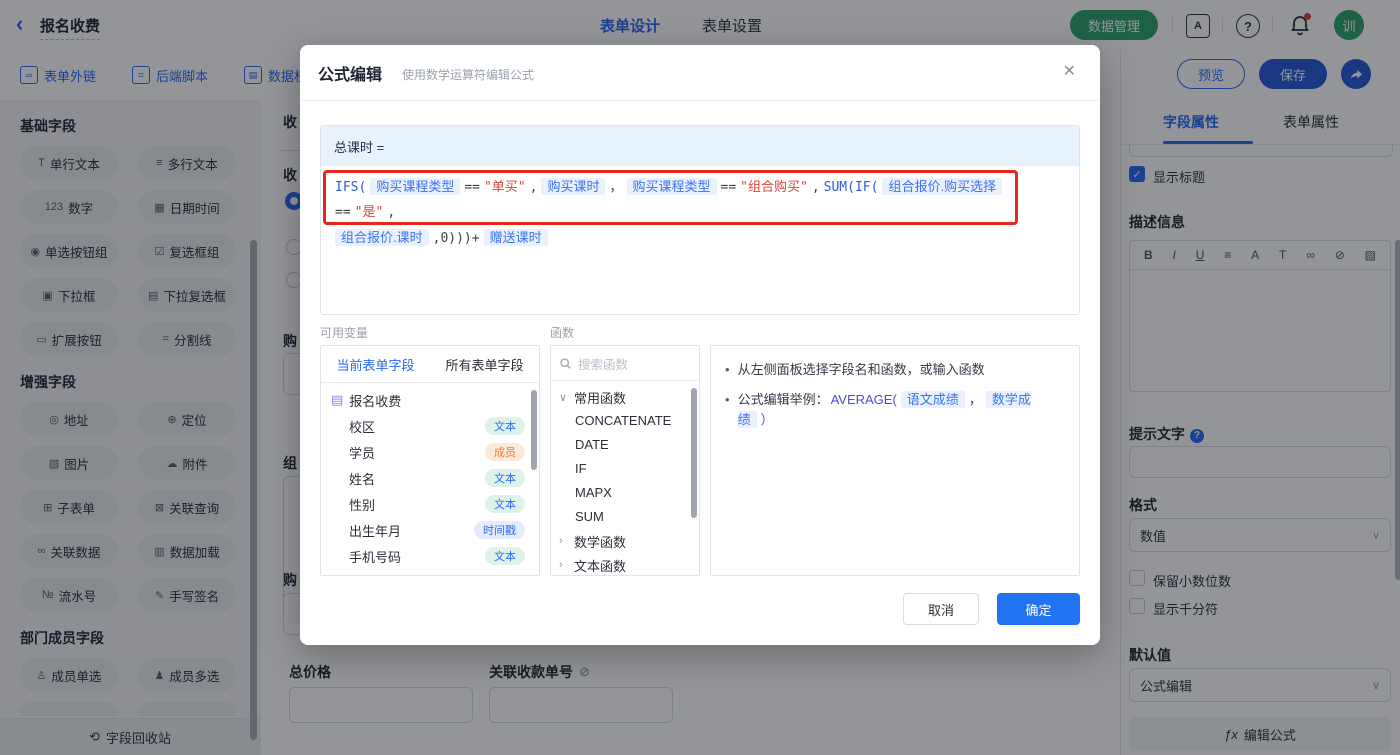 This screenshot has width=1400, height=755. Describe the element at coordinates (337, 399) in the screenshot. I see `document-icon: ▤` at that location.